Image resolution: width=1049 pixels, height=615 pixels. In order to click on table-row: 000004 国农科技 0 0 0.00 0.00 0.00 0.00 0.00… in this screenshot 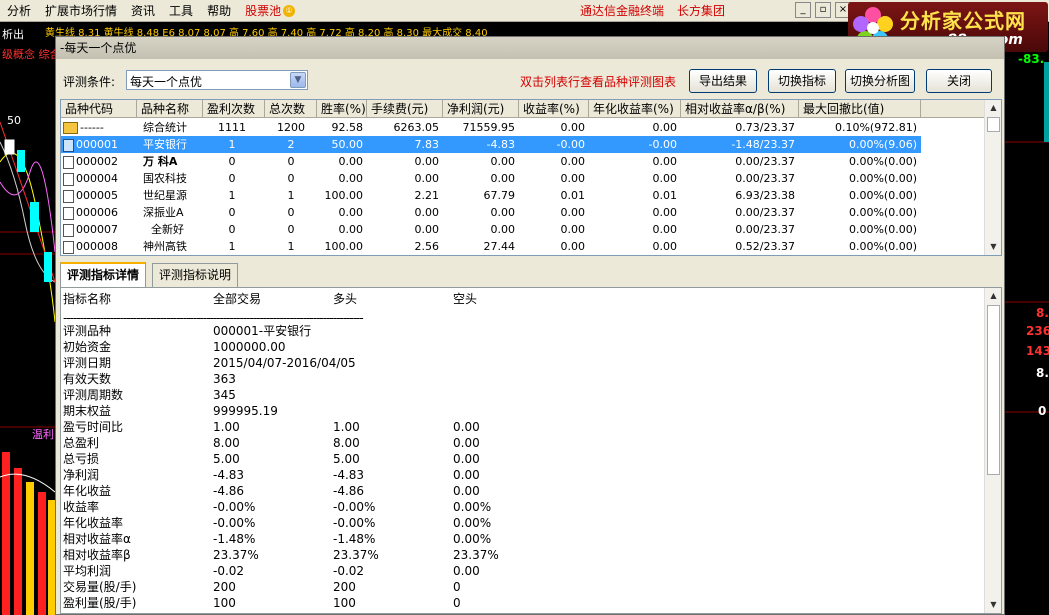, I will do `click(491, 178)`.